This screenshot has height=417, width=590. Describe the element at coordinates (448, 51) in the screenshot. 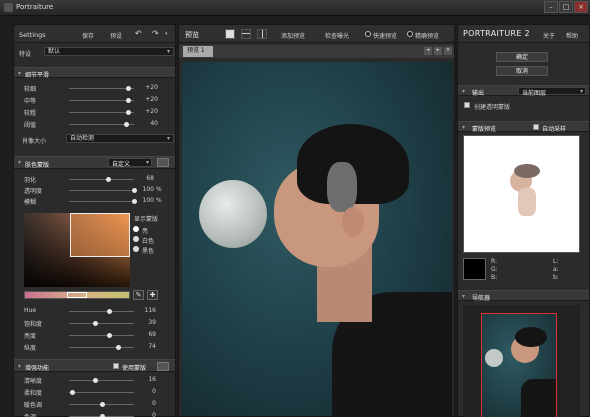

I see `tab-close-icon: ×` at that location.